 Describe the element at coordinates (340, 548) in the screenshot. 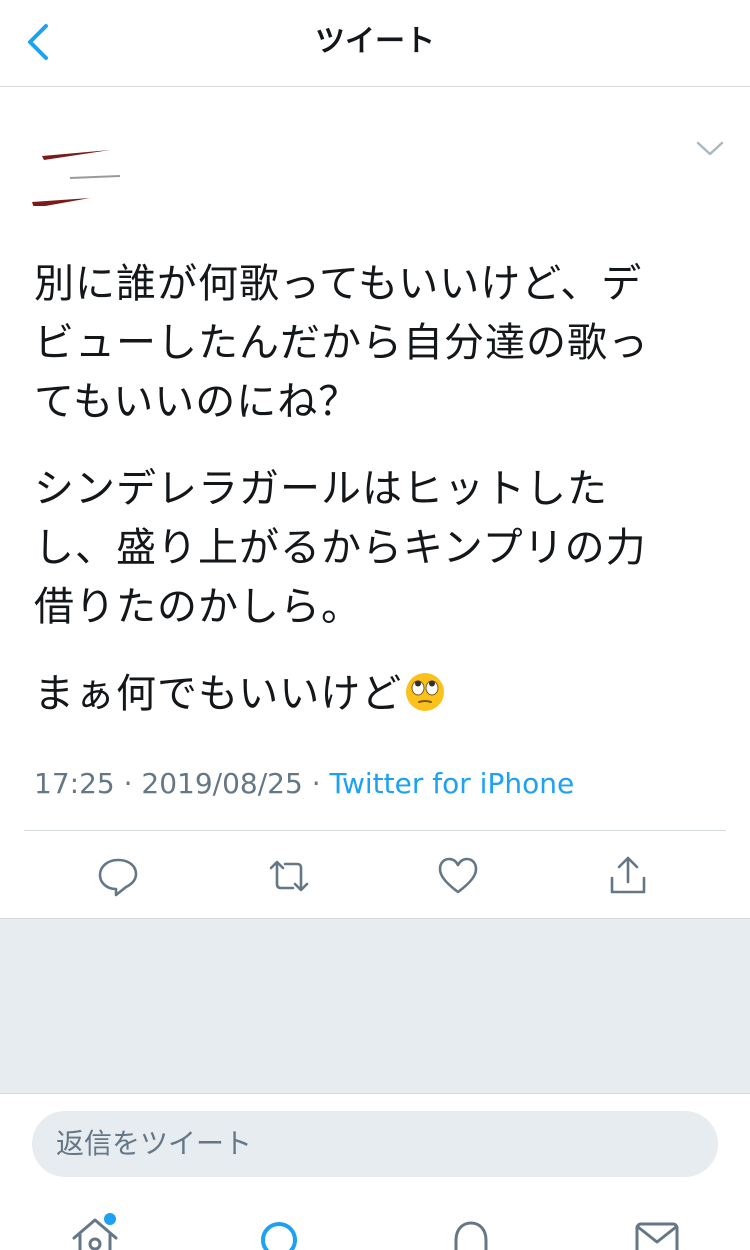

I see `tweet-paragraph: シンデレラガールはヒットした し、盛り上がるからキンプリの力 借りたのかしら。` at that location.